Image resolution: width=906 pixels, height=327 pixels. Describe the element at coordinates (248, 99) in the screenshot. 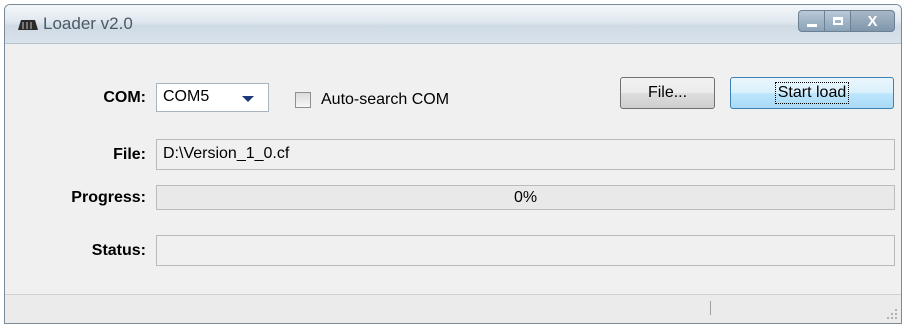

I see `chevron-down-icon` at that location.